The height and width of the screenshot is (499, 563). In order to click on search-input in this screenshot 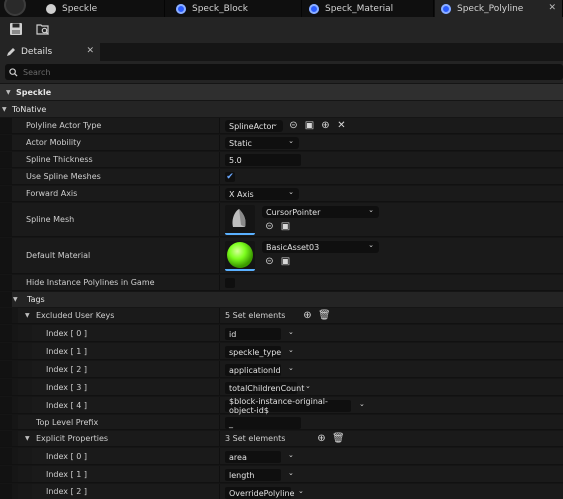, I will do `click(273, 72)`.